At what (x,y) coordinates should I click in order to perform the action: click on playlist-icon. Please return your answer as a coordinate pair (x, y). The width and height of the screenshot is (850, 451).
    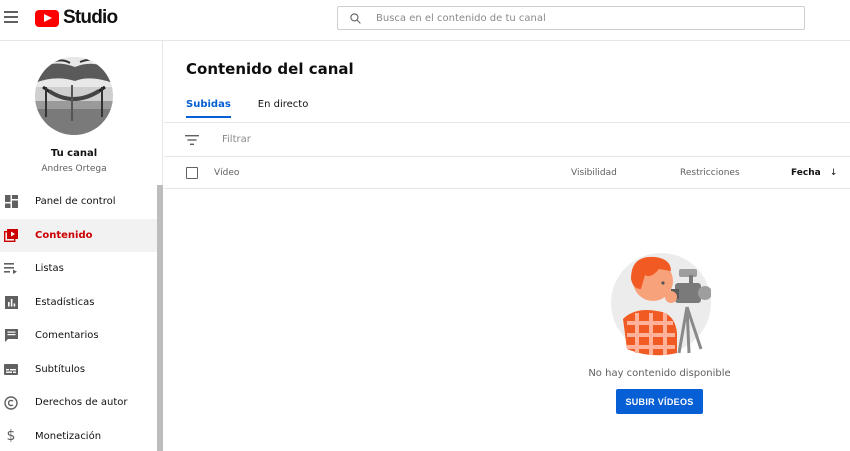
    Looking at the image, I should click on (11, 269).